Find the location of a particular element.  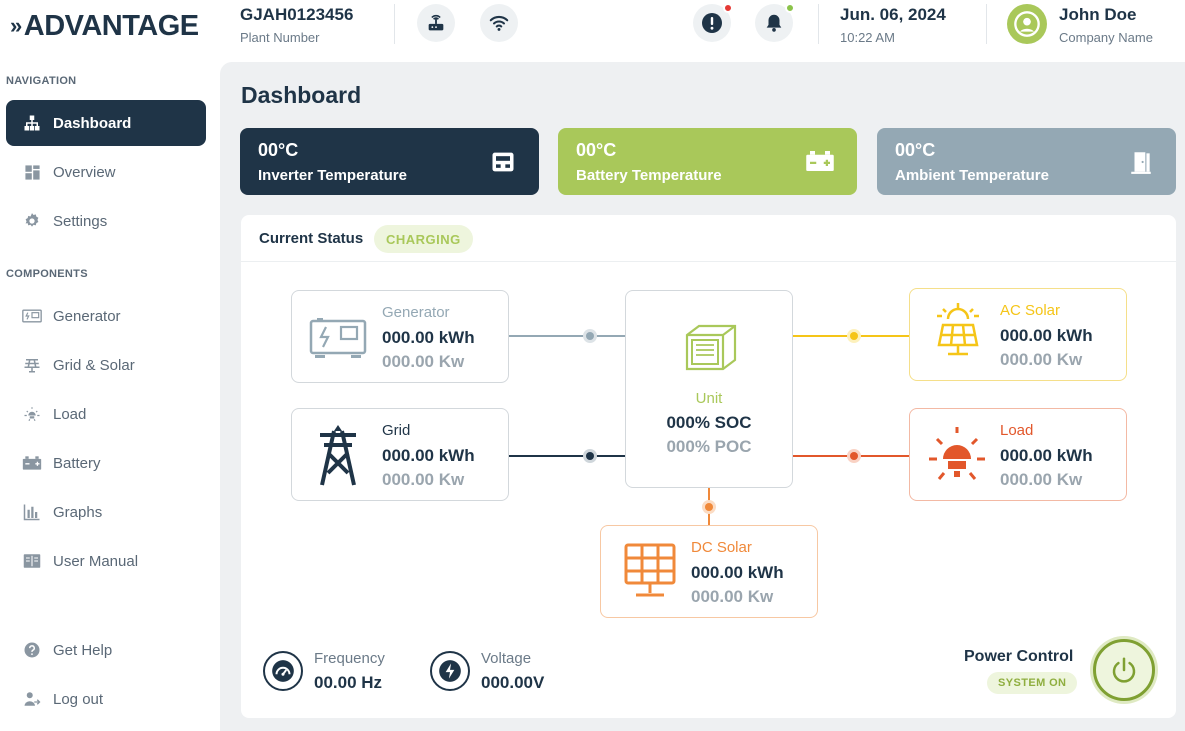

sidebar-item-generator: Generator is located at coordinates (106, 316).